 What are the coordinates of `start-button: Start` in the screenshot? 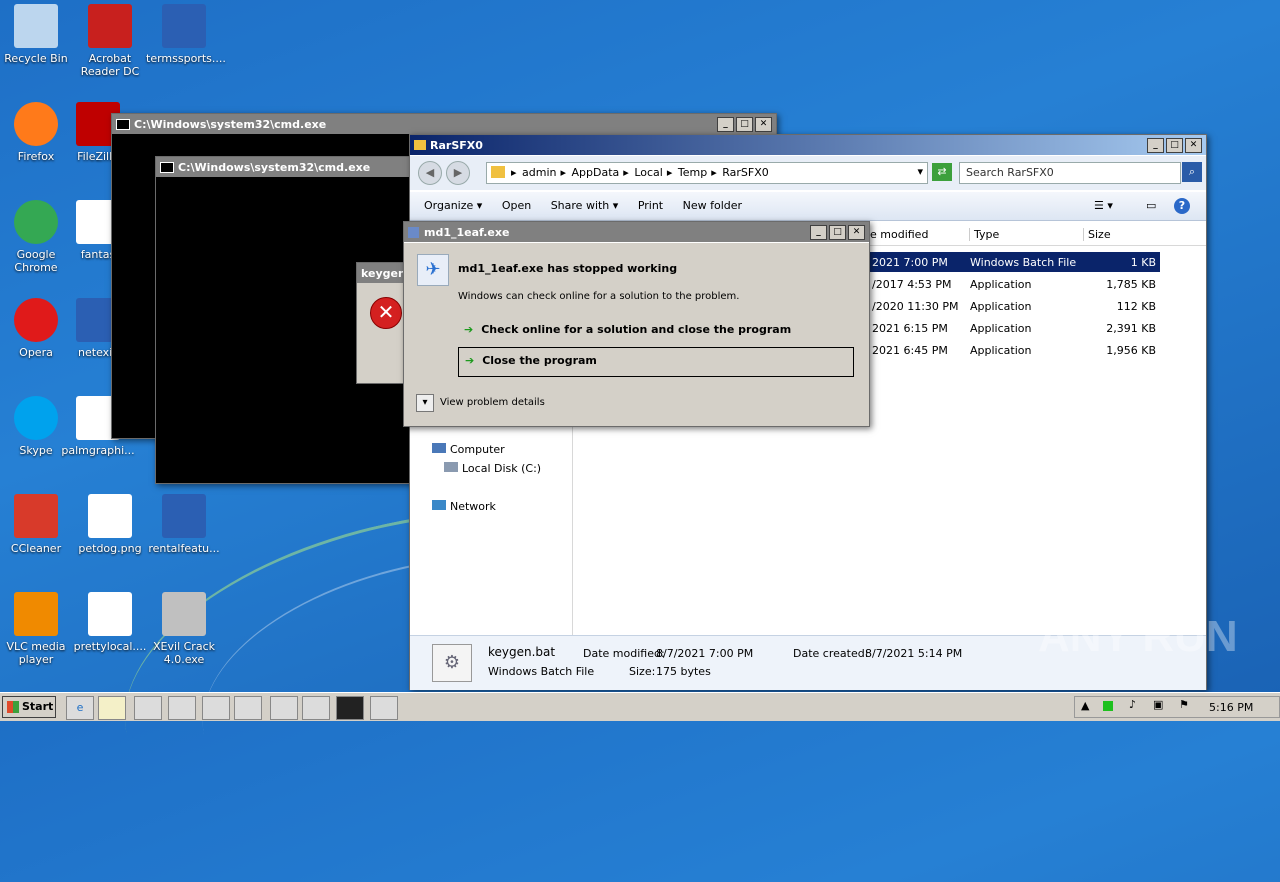 It's located at (29, 707).